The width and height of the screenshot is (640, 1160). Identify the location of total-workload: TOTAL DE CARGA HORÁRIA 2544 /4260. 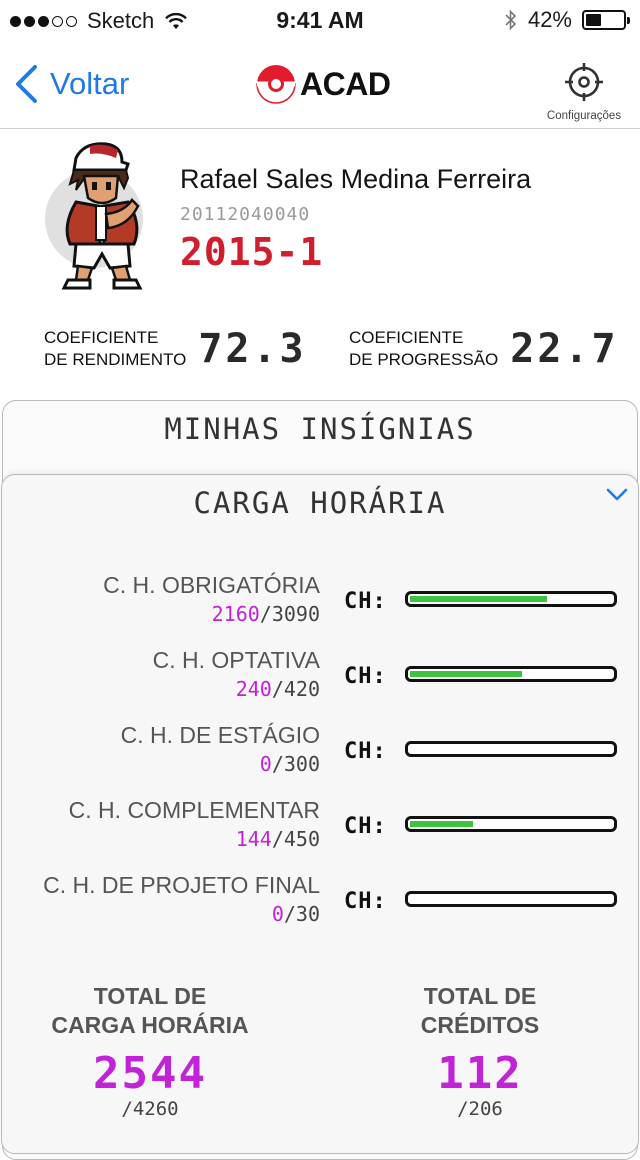
(150, 1051).